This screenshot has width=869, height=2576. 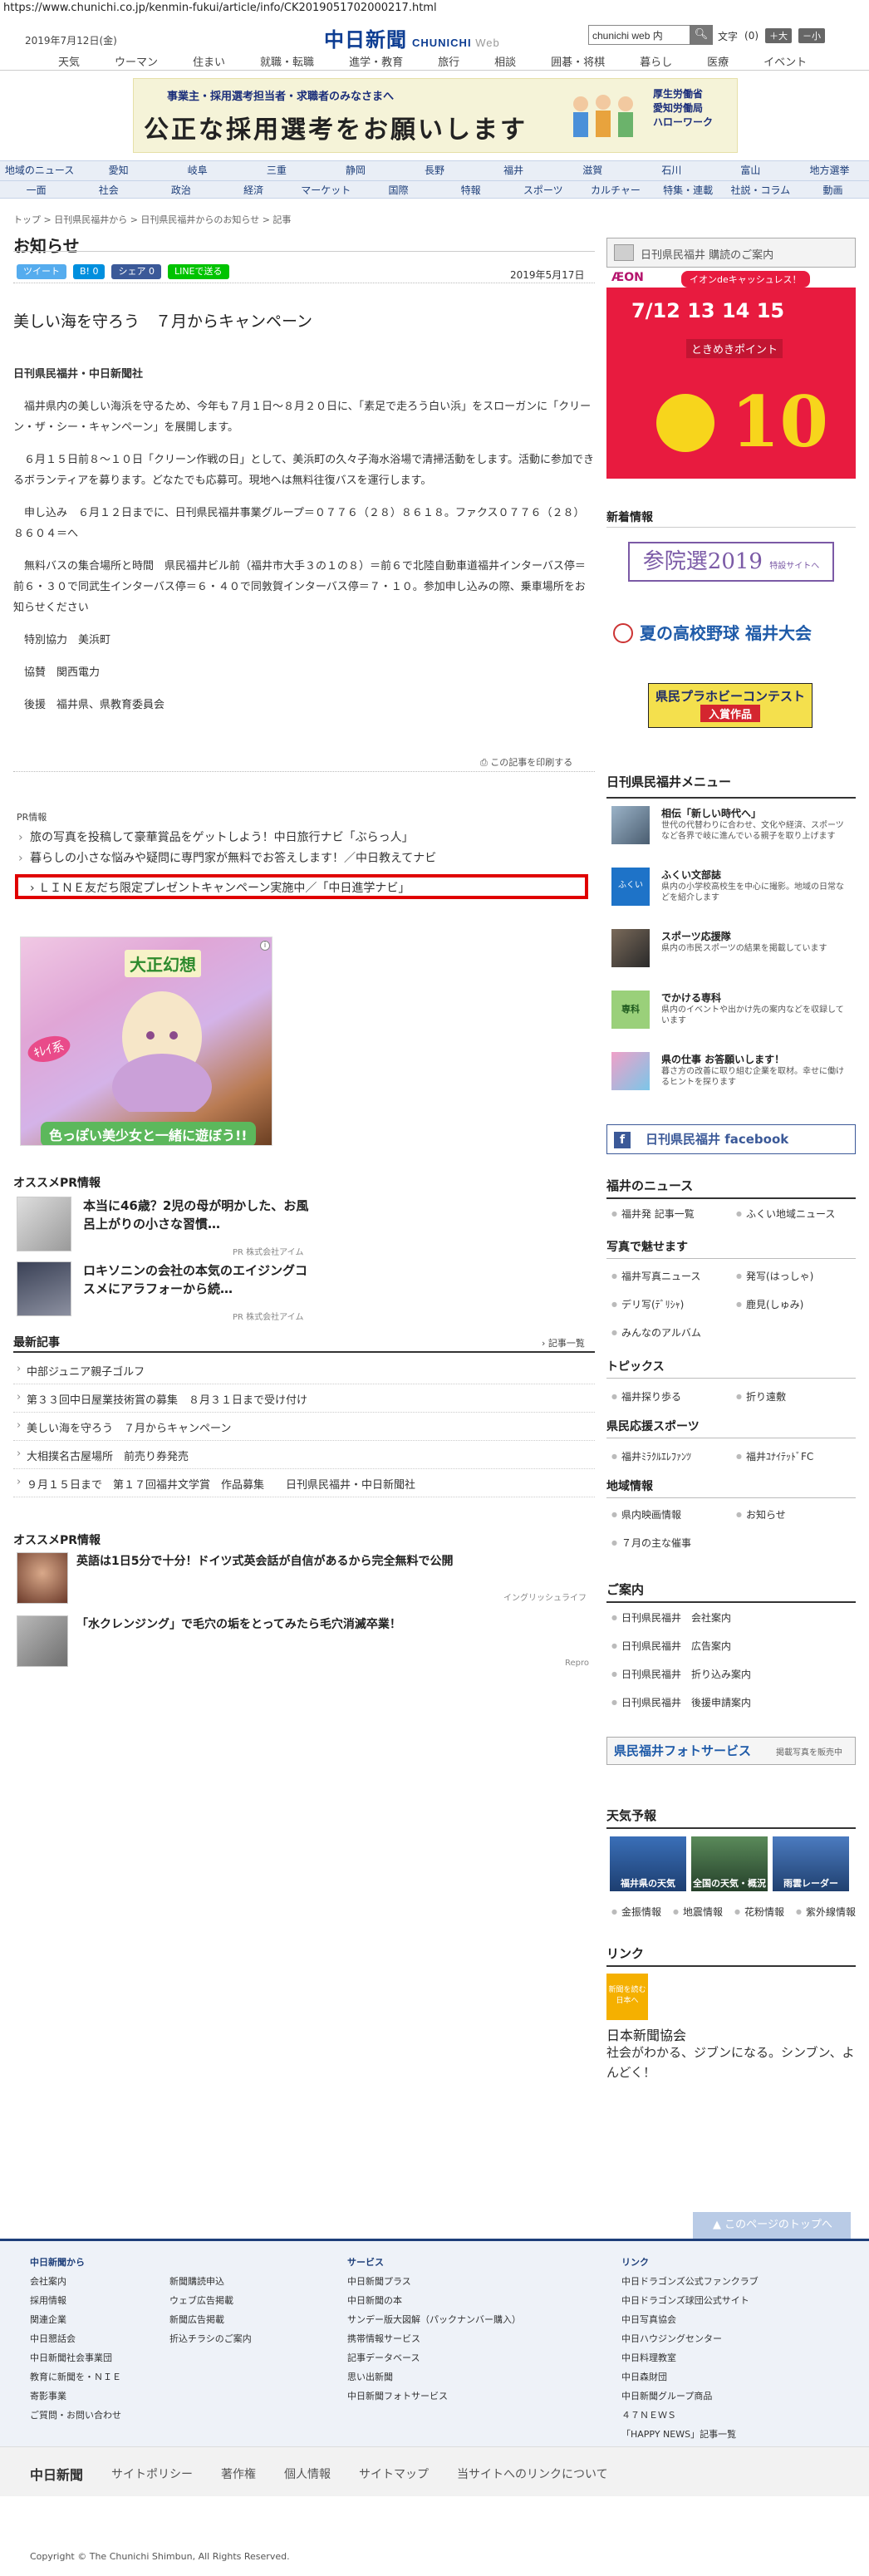 What do you see at coordinates (690, 2300) in the screenshot?
I see `footer-link: 中日ドラゴンズ球団公式サイト` at bounding box center [690, 2300].